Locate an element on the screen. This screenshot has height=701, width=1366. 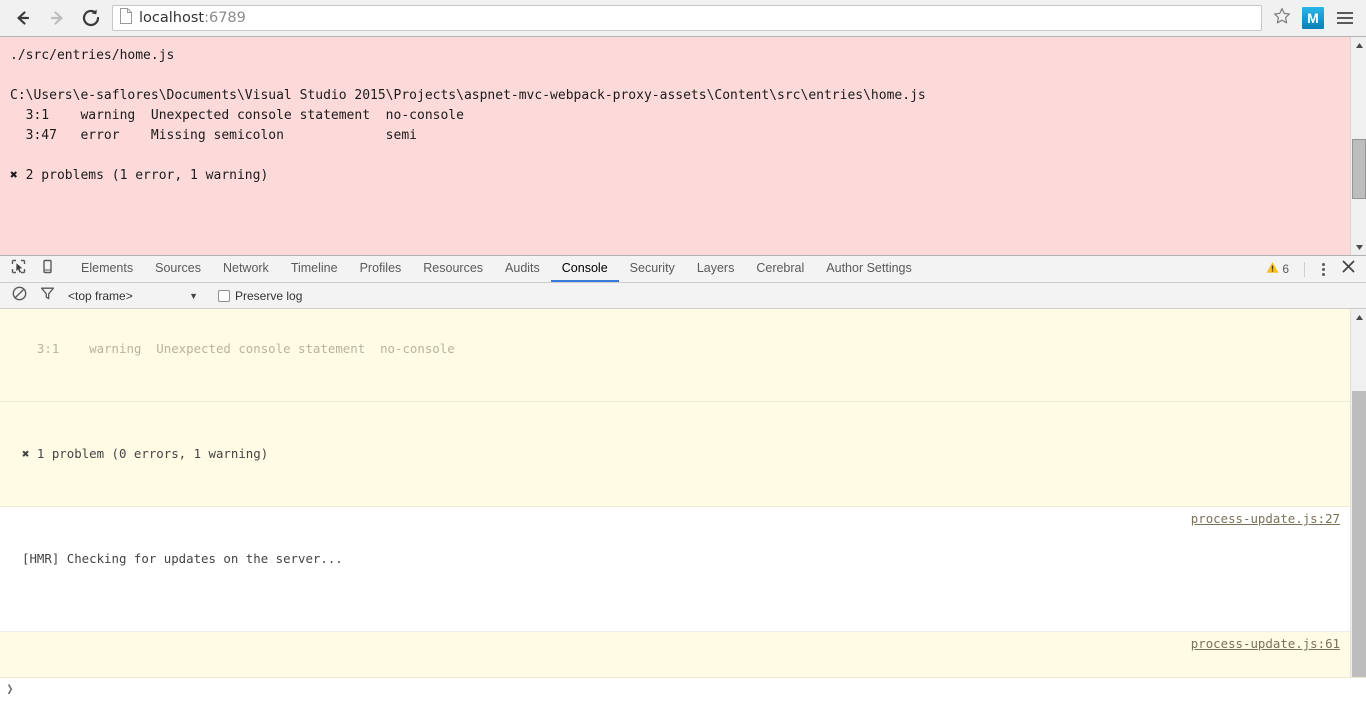
scroll-down-arrow-icon is located at coordinates (1358, 247).